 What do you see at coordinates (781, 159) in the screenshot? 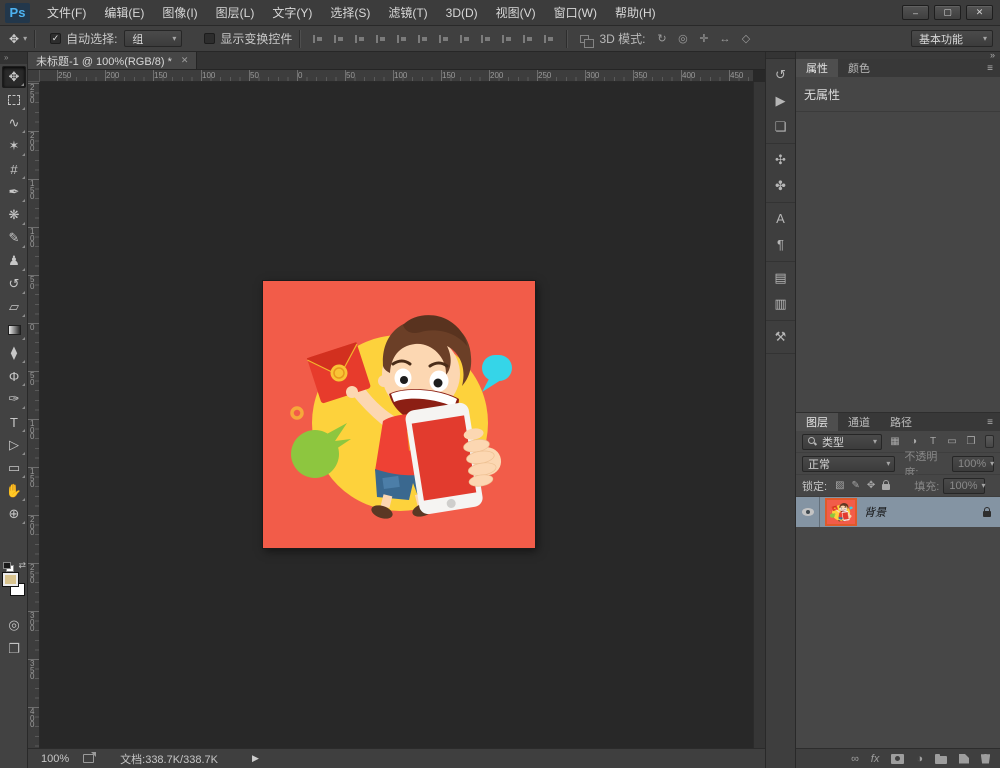
I see `brush-panel: ✣` at bounding box center [781, 159].